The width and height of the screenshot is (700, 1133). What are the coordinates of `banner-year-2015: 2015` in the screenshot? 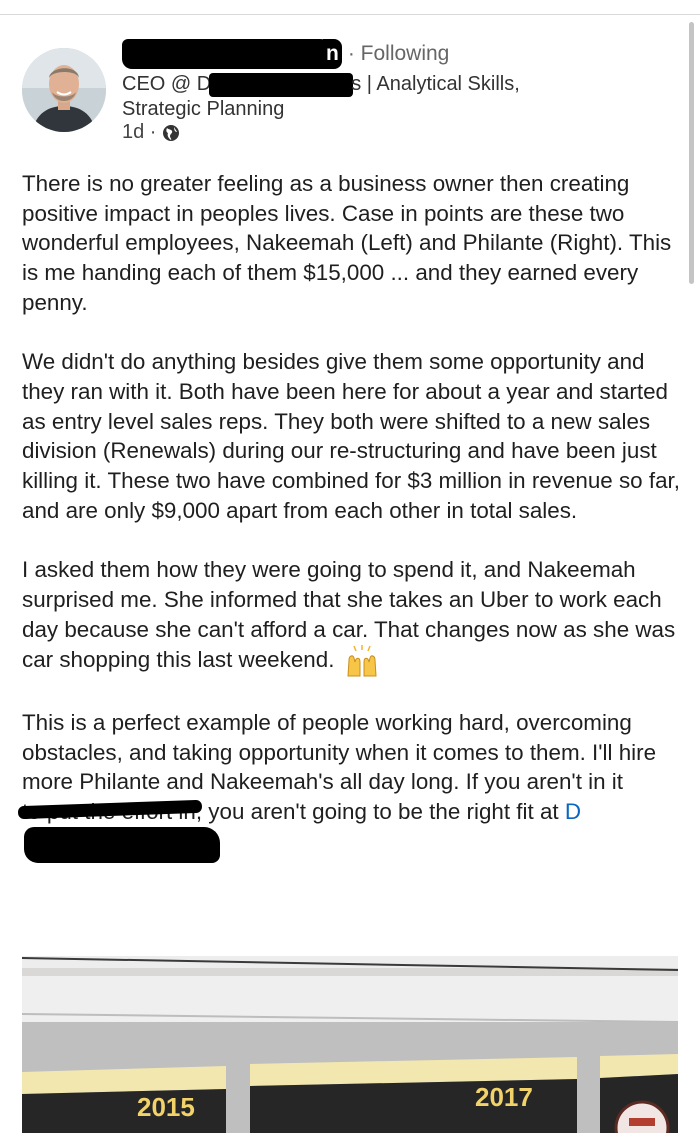 It's located at (166, 1107).